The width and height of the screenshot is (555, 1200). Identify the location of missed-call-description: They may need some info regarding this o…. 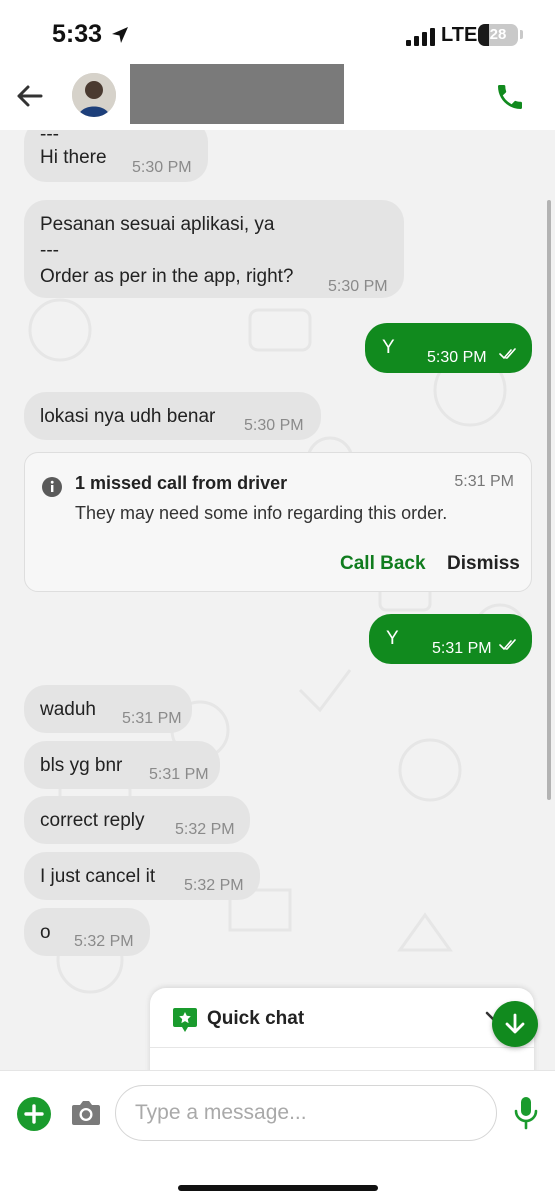
(261, 513).